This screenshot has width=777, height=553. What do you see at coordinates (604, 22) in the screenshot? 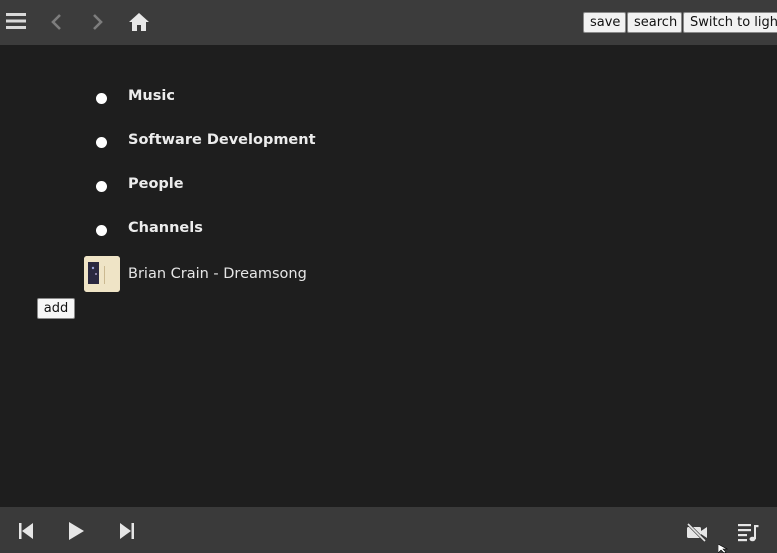
I see `save-button: save` at bounding box center [604, 22].